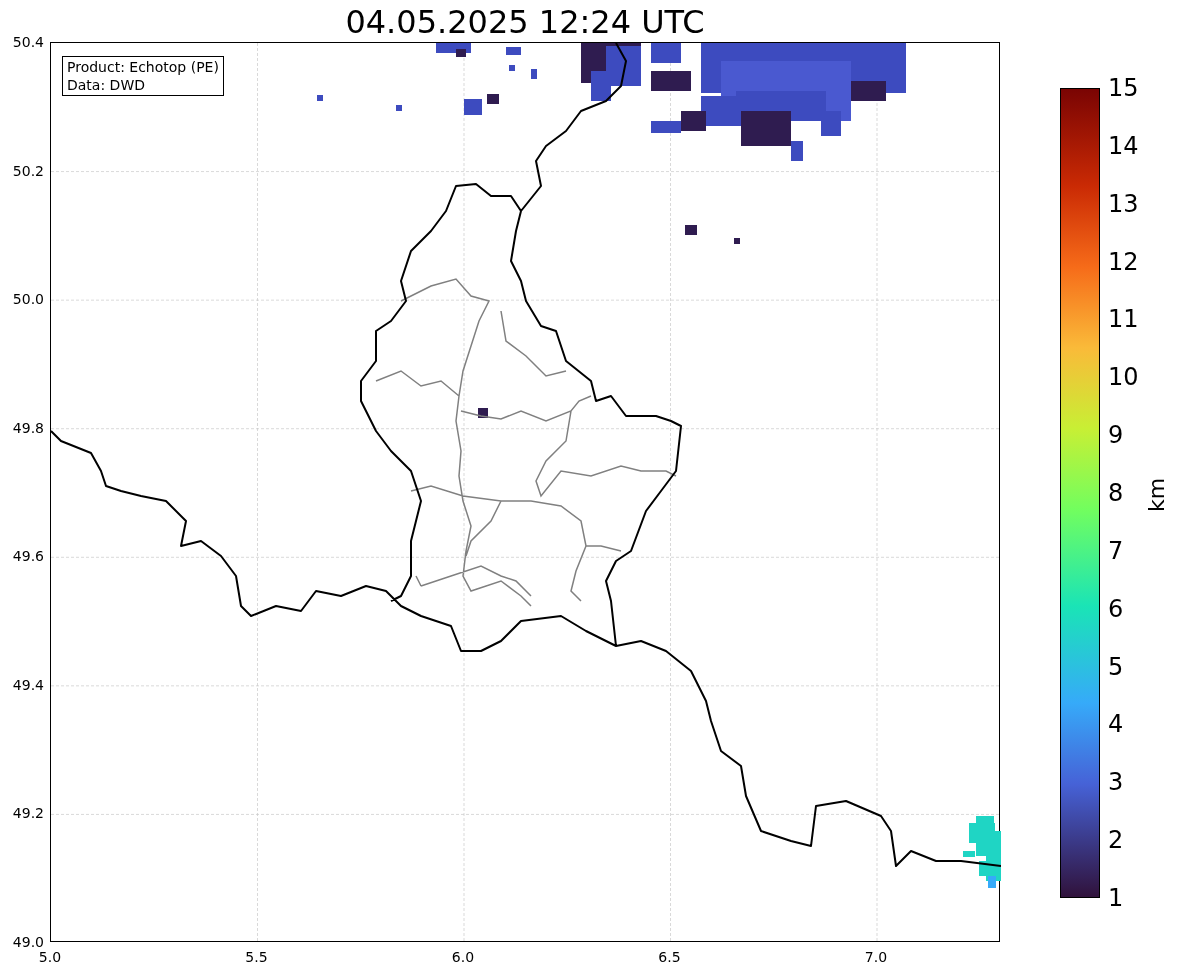  Describe the element at coordinates (27, 556) in the screenshot. I see `y-axis-tick-label: 49.6` at that location.